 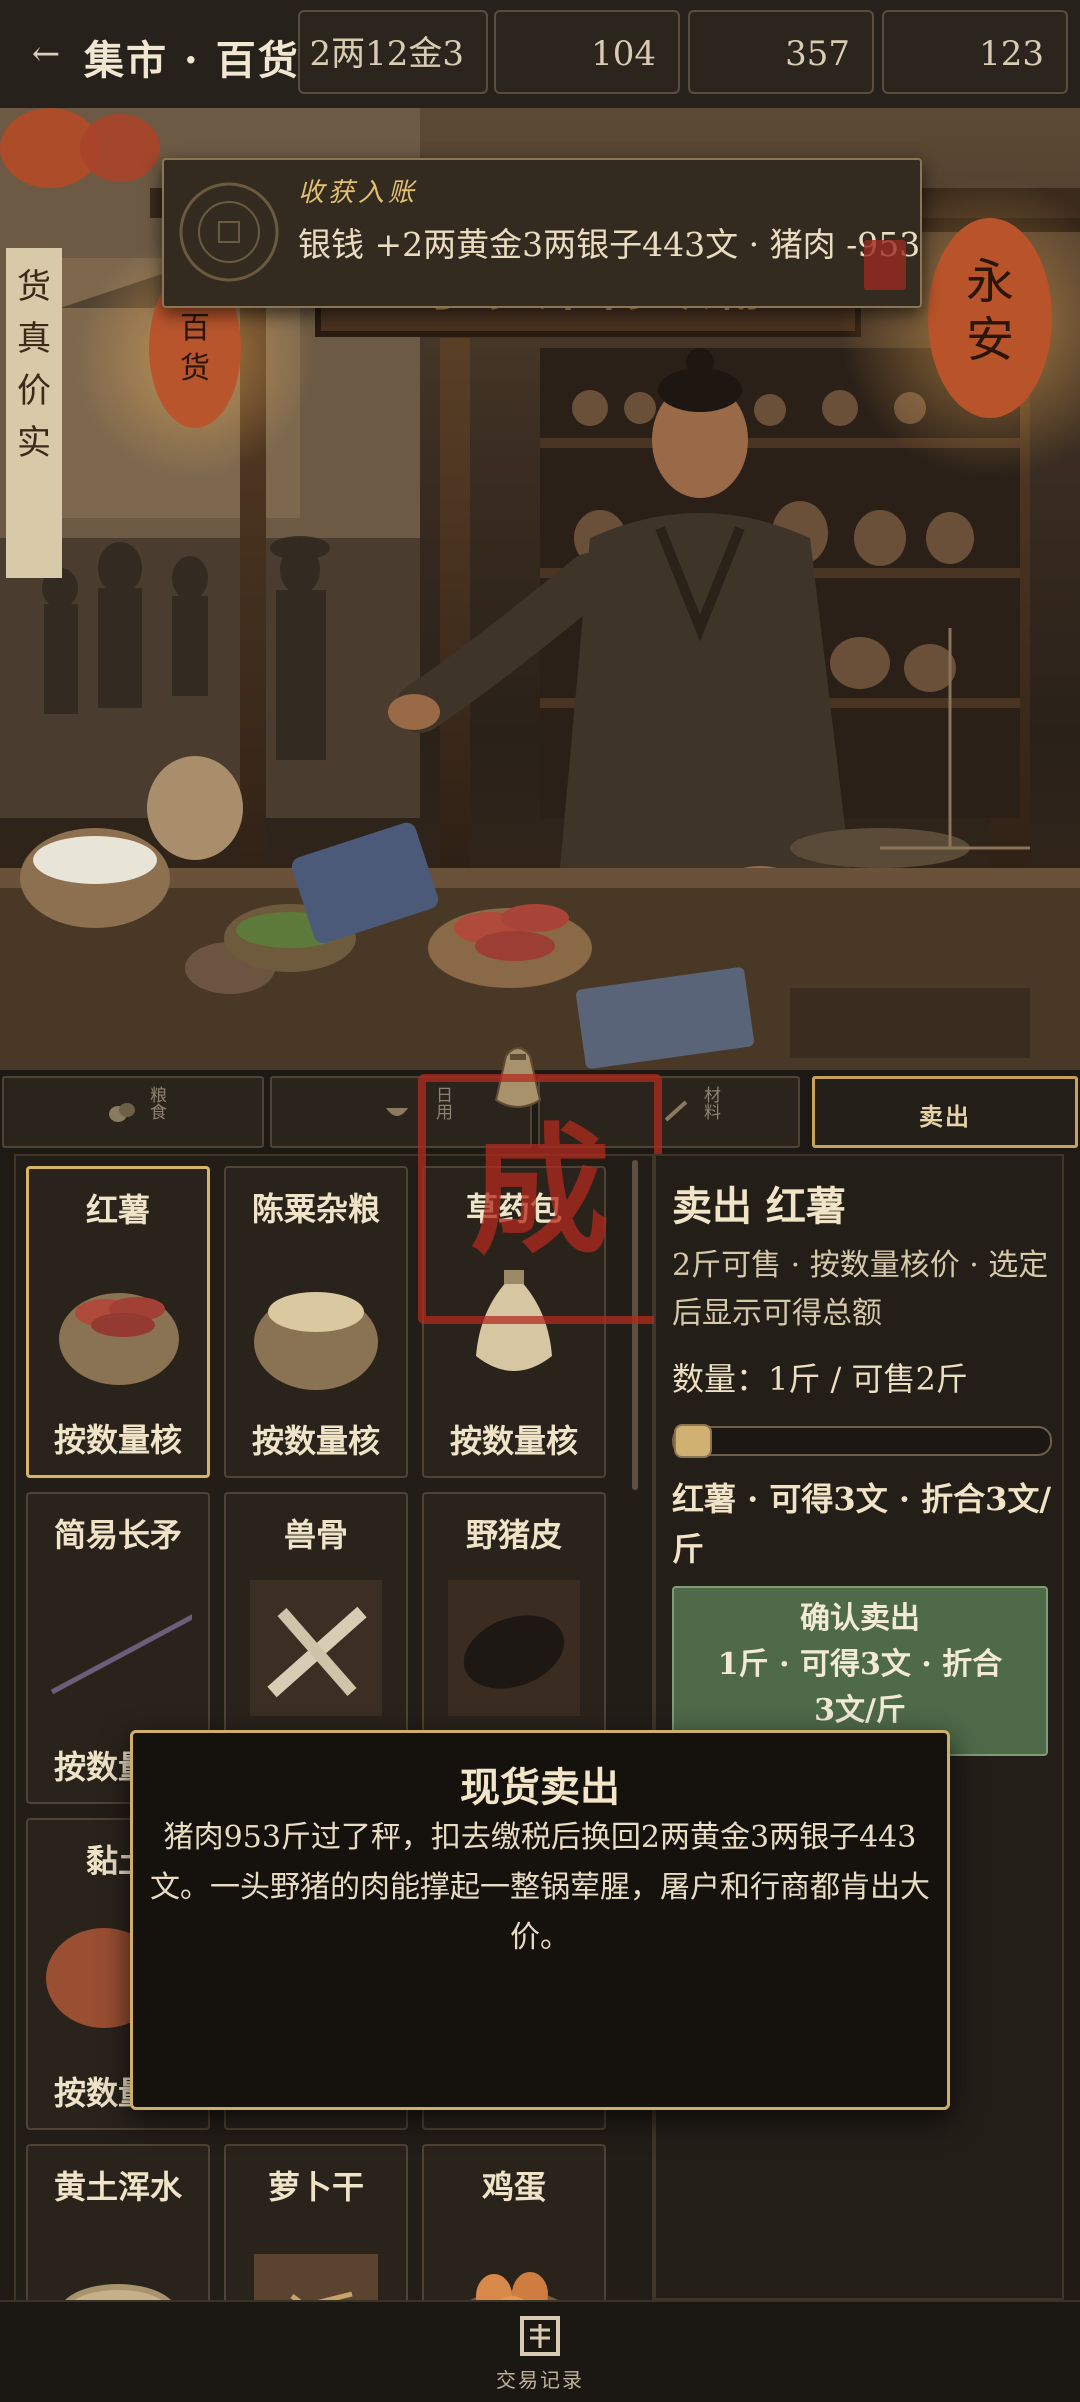 I want to click on income-toast: 收获入账 银钱 +2两黄金3两银子443文 · 猪肉 -953, so click(x=542, y=233).